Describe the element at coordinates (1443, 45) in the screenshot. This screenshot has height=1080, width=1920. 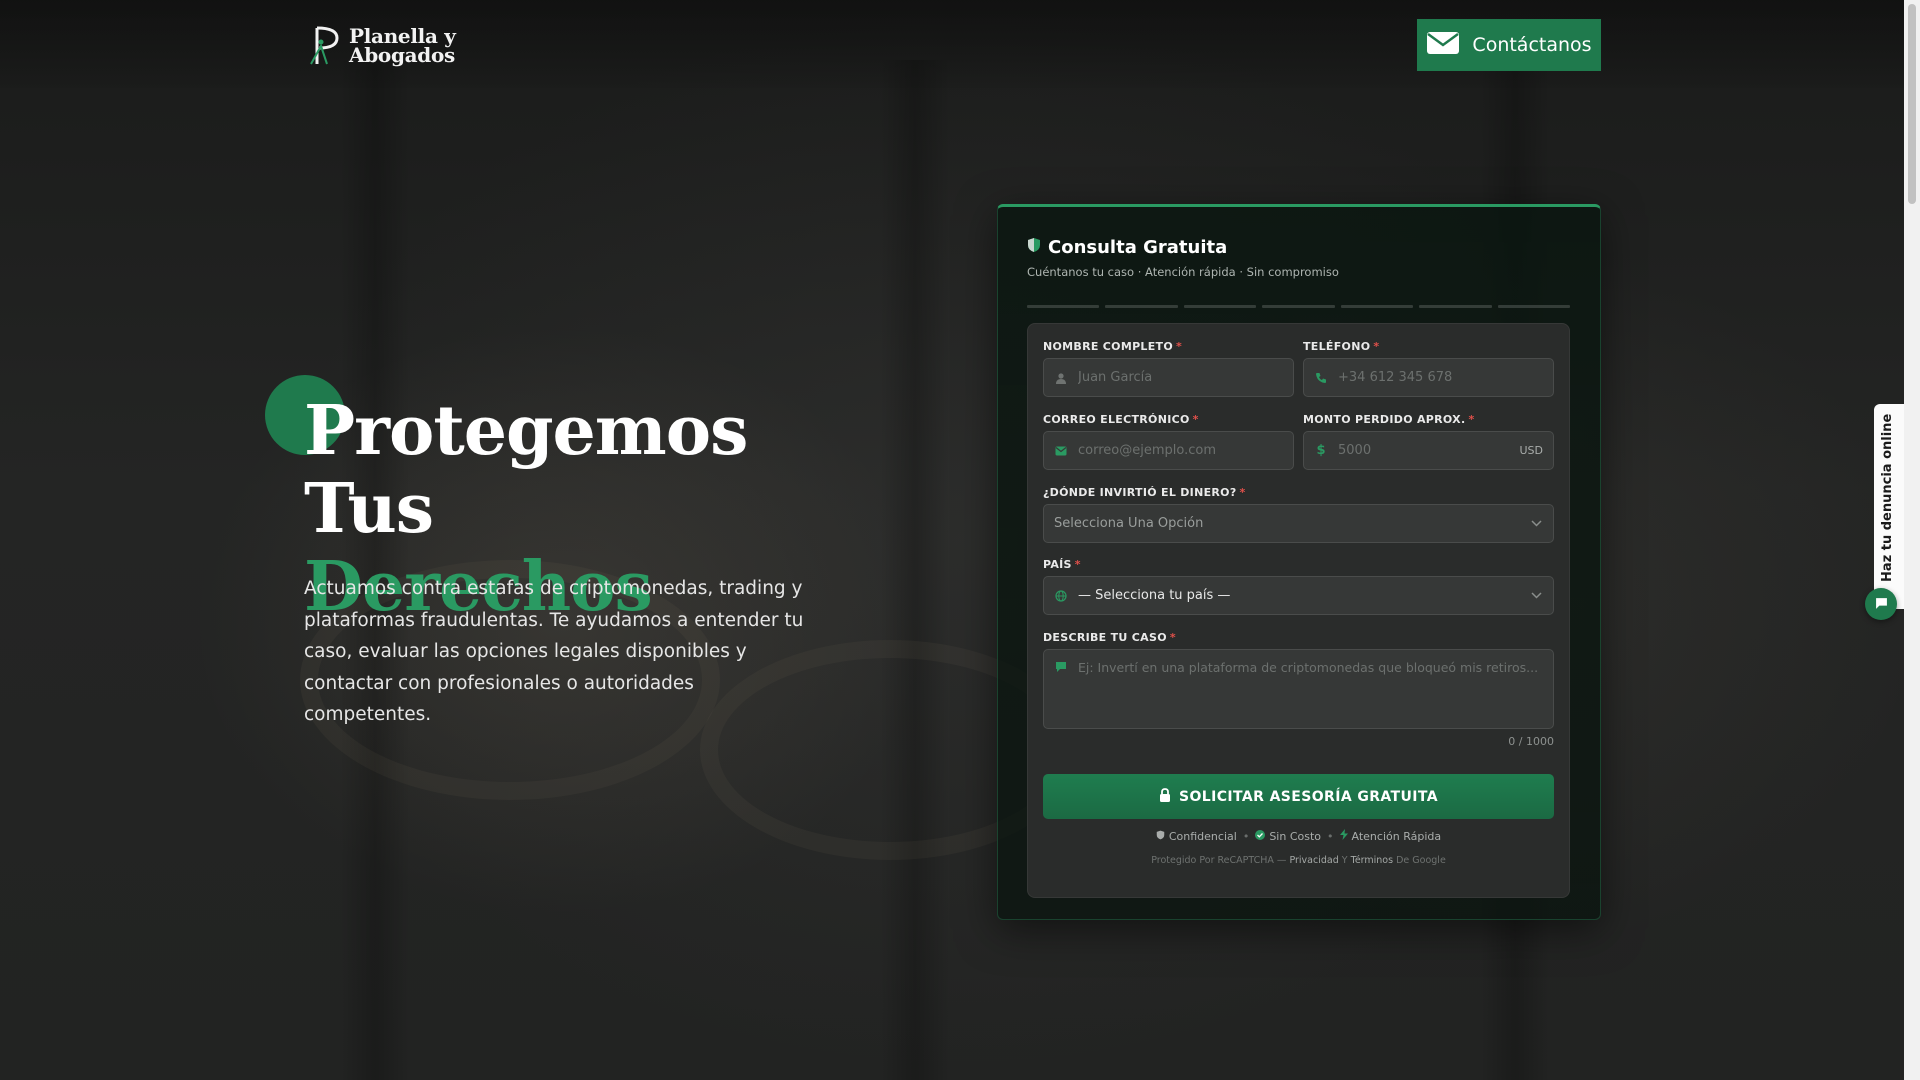
I see `envelope-icon` at that location.